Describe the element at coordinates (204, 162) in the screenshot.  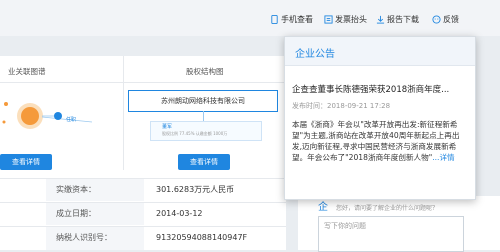
I see `view-detail-button-equity: 查看详情` at that location.